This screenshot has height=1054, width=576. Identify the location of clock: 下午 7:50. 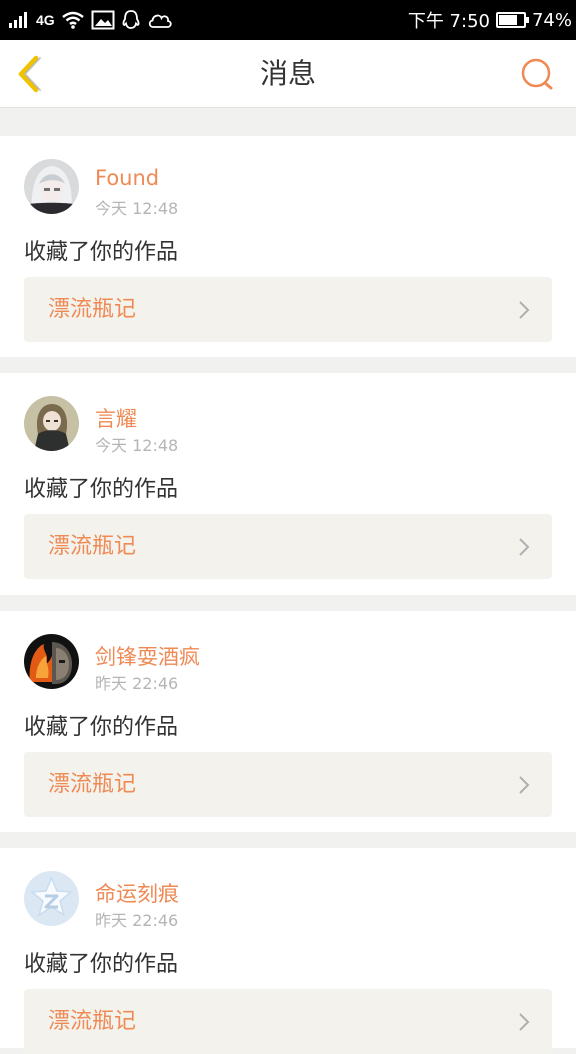
(448, 21).